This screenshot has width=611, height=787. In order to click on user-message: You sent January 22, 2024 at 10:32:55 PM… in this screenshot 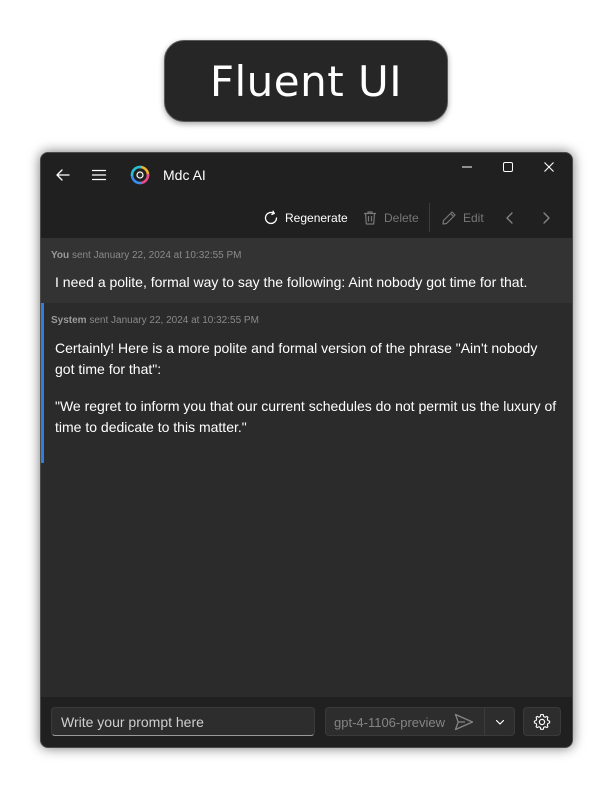, I will do `click(306, 270)`.